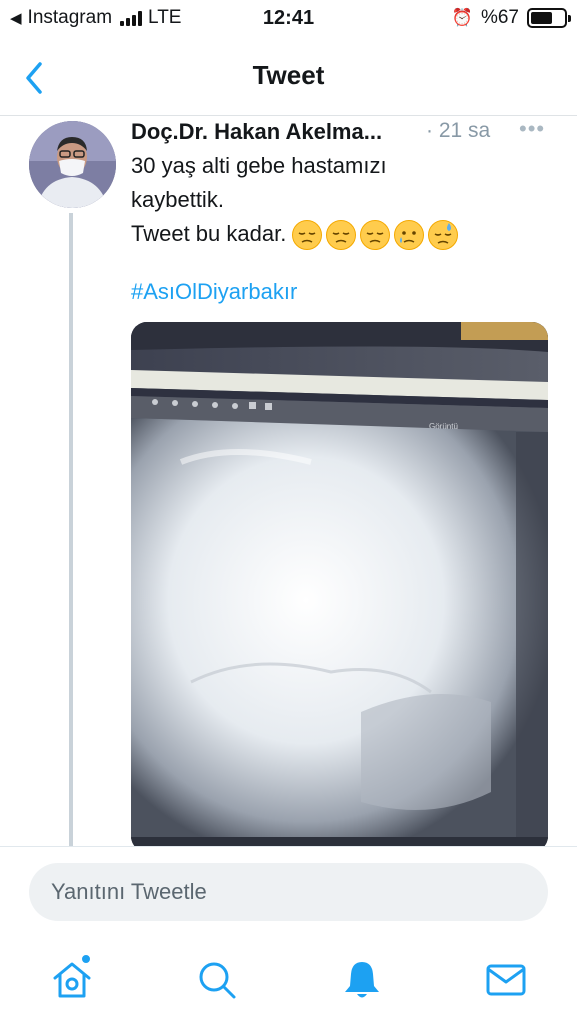 The height and width of the screenshot is (1024, 577). Describe the element at coordinates (462, 17) in the screenshot. I see `alarm-icon: ⏰` at that location.